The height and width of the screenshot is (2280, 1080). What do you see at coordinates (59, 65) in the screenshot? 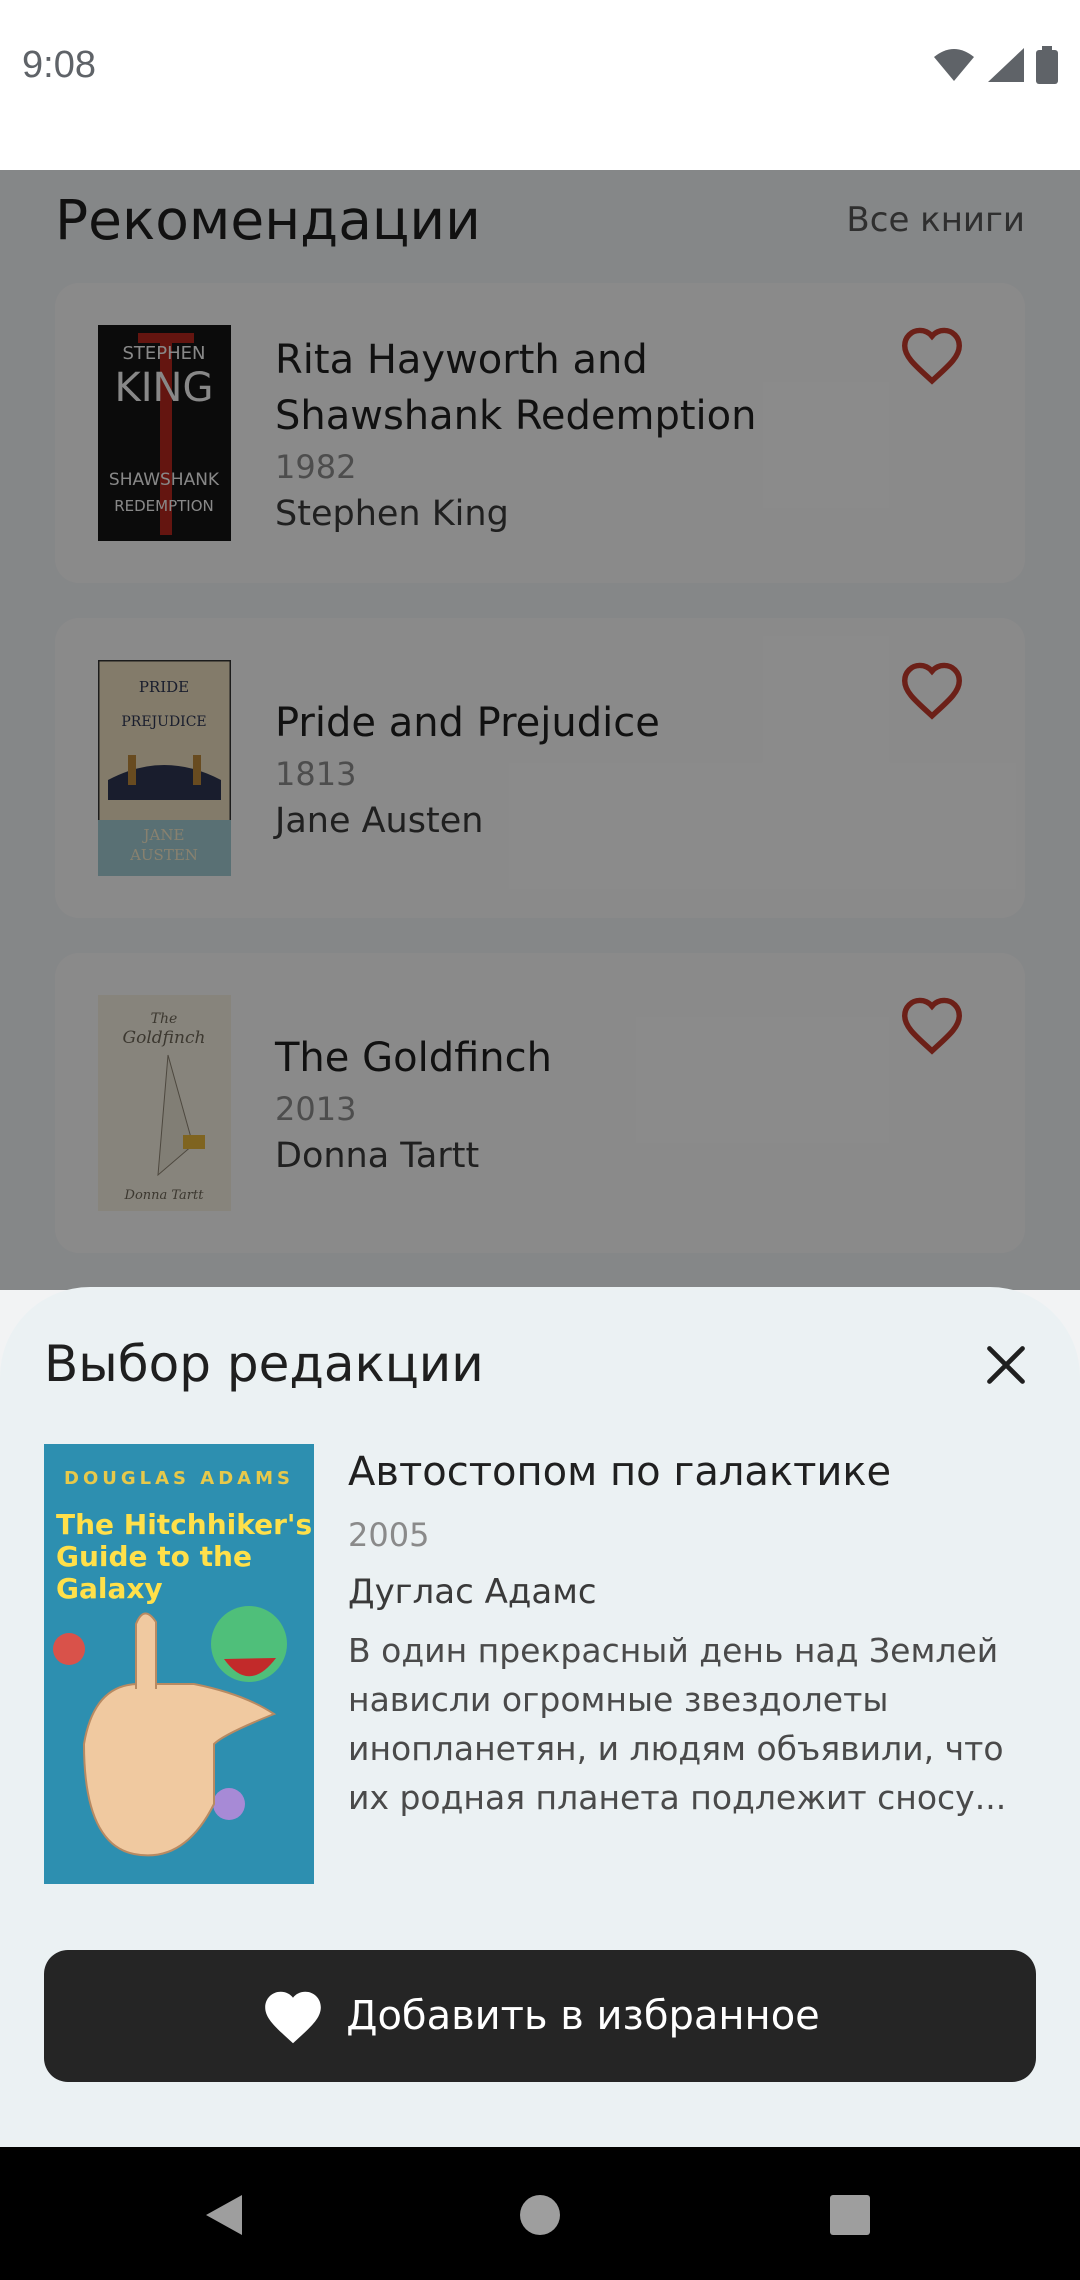
I see `status-time: 9:08` at bounding box center [59, 65].